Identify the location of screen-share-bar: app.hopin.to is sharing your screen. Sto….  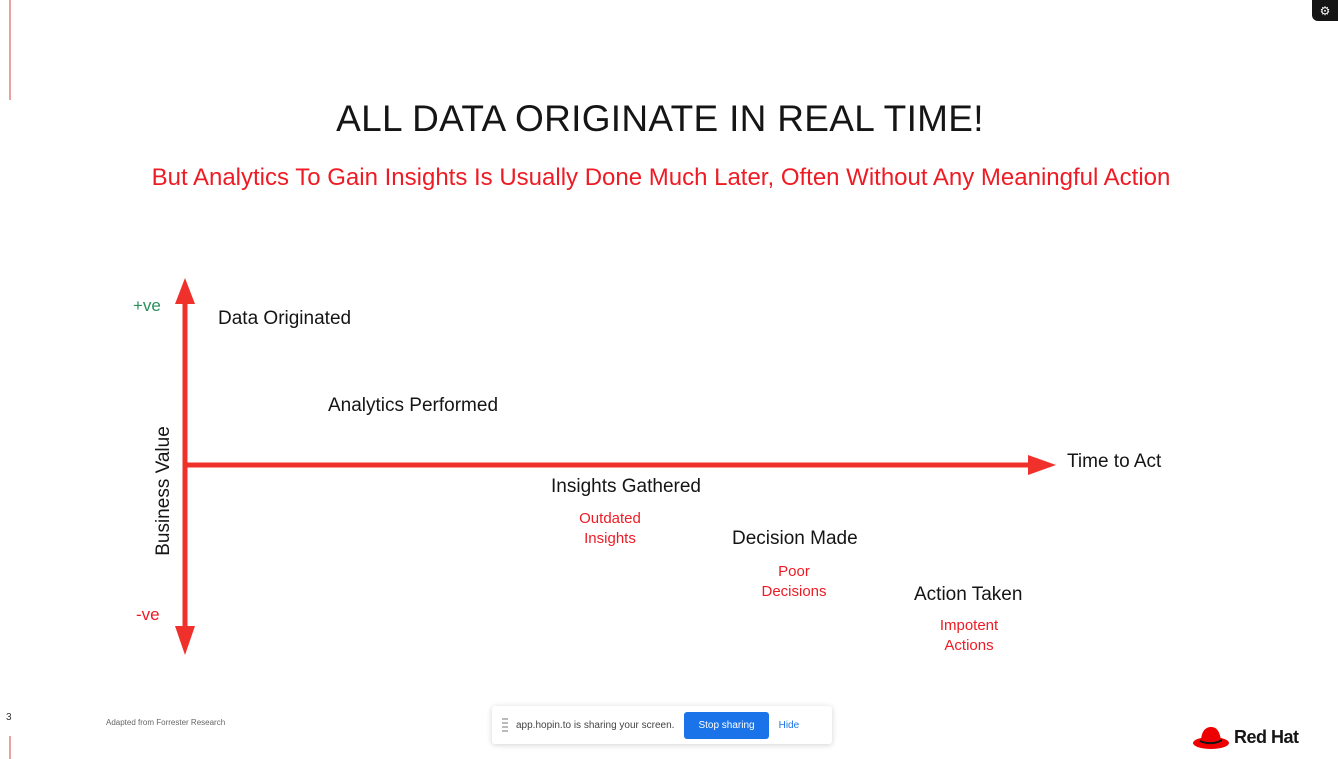
(662, 725).